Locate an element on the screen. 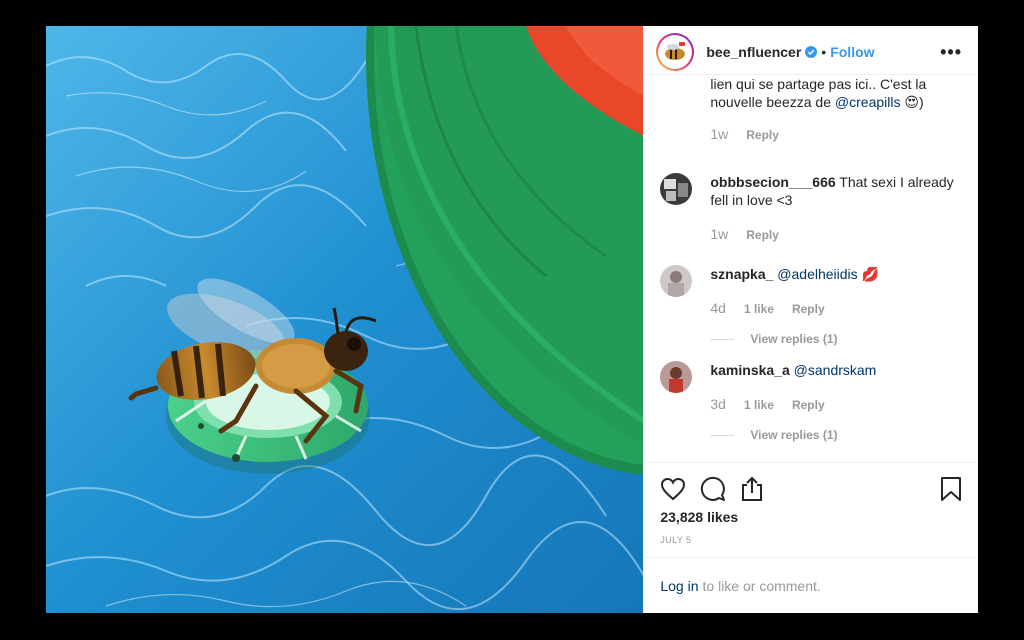 Image resolution: width=1024 pixels, height=640 pixels. comment-text: kaminska_a @sandrskam is located at coordinates (836, 370).